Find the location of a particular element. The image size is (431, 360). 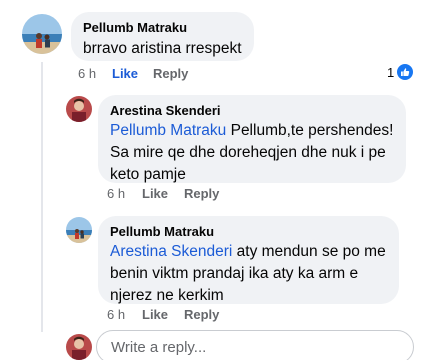

comment-actions-2: 6 h Like Reply is located at coordinates (177, 194).